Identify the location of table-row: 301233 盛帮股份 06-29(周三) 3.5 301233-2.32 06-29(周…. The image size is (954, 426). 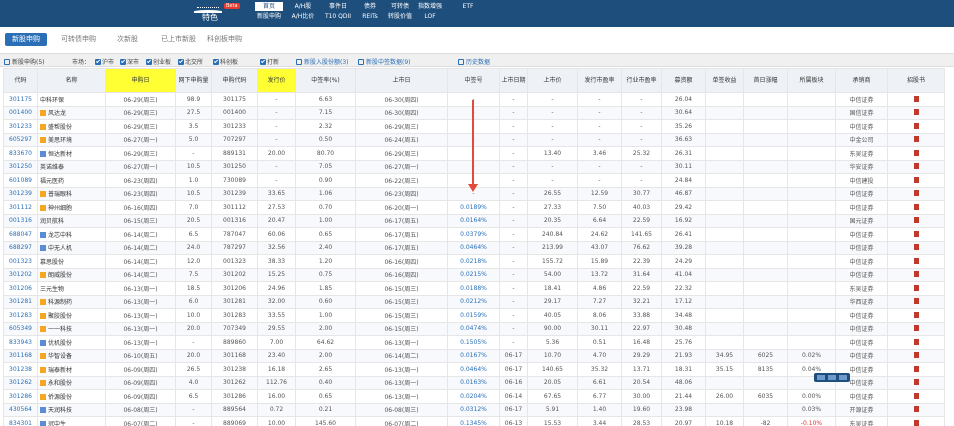
(474, 126).